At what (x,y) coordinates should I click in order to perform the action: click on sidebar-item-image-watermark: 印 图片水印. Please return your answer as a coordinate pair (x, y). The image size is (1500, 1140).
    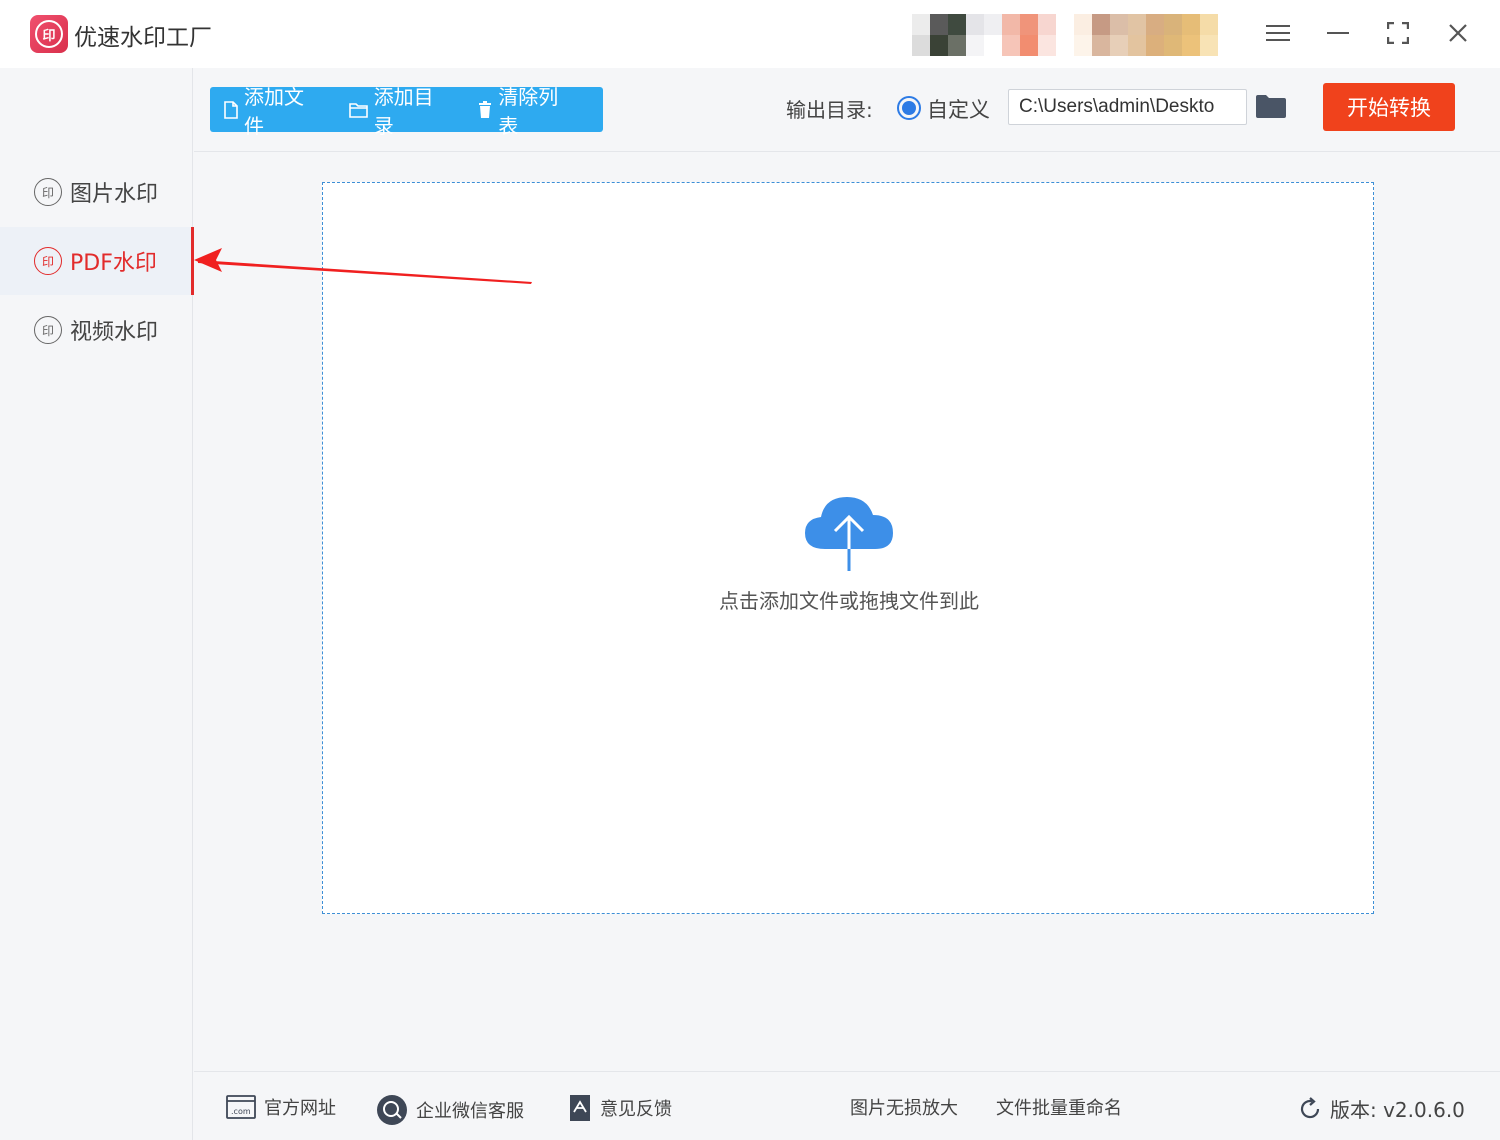
    Looking at the image, I should click on (96, 192).